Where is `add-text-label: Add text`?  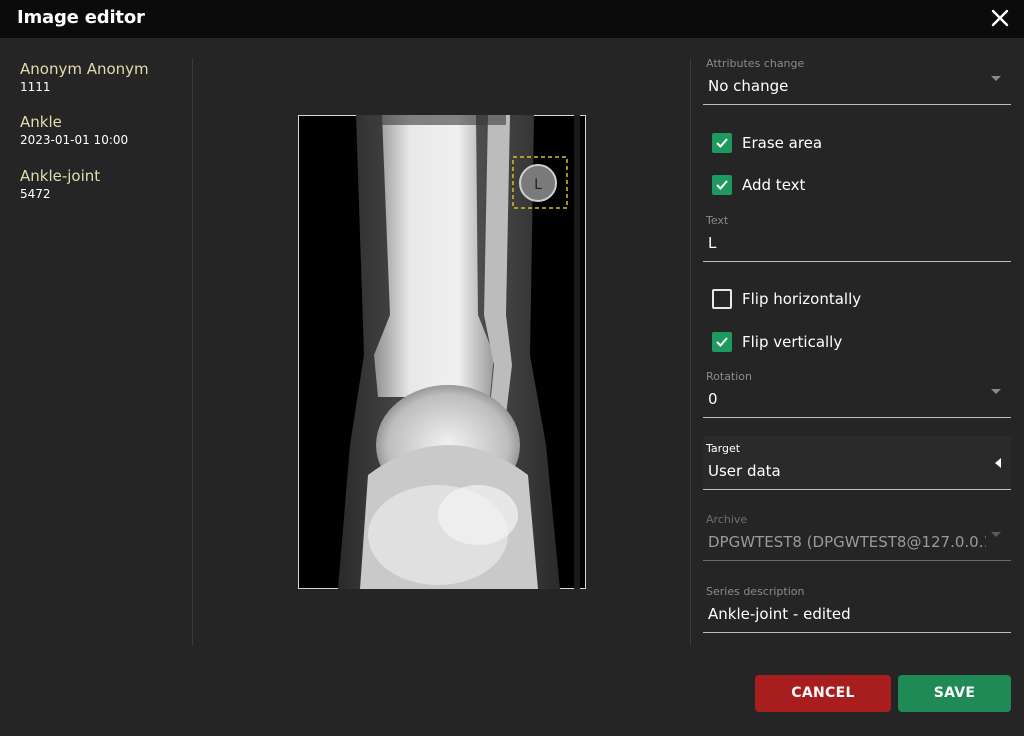
add-text-label: Add text is located at coordinates (774, 185).